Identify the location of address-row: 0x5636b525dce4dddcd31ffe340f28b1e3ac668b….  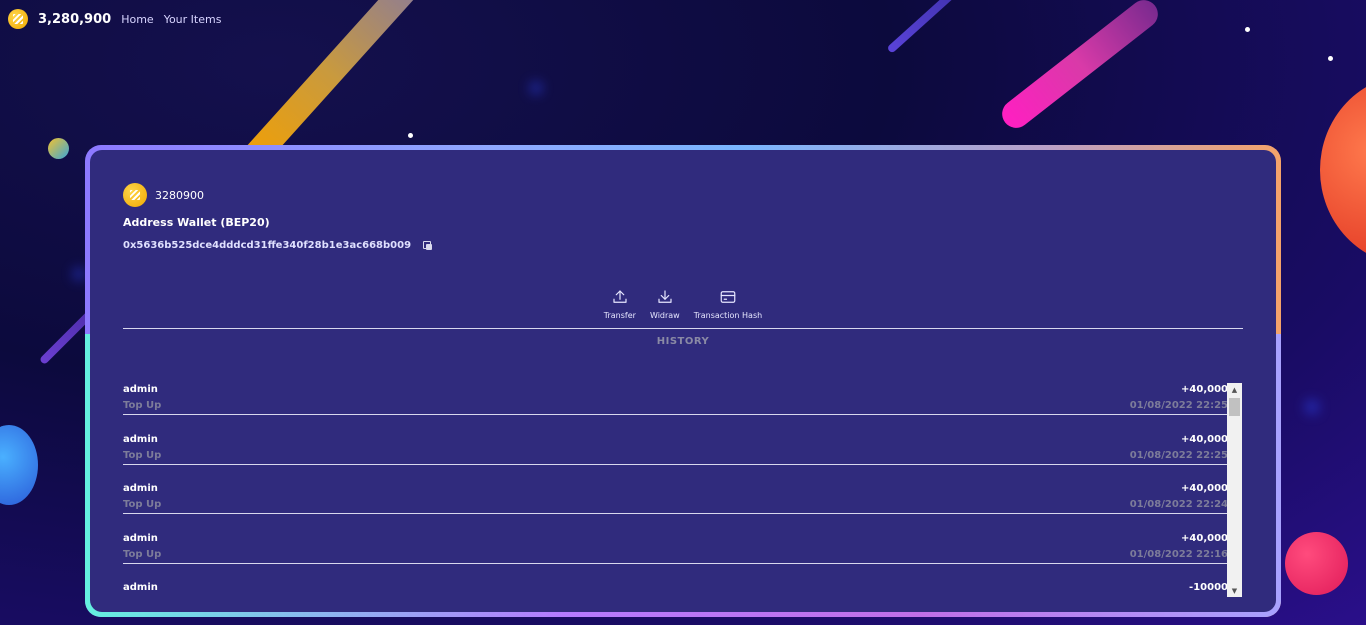
(278, 245).